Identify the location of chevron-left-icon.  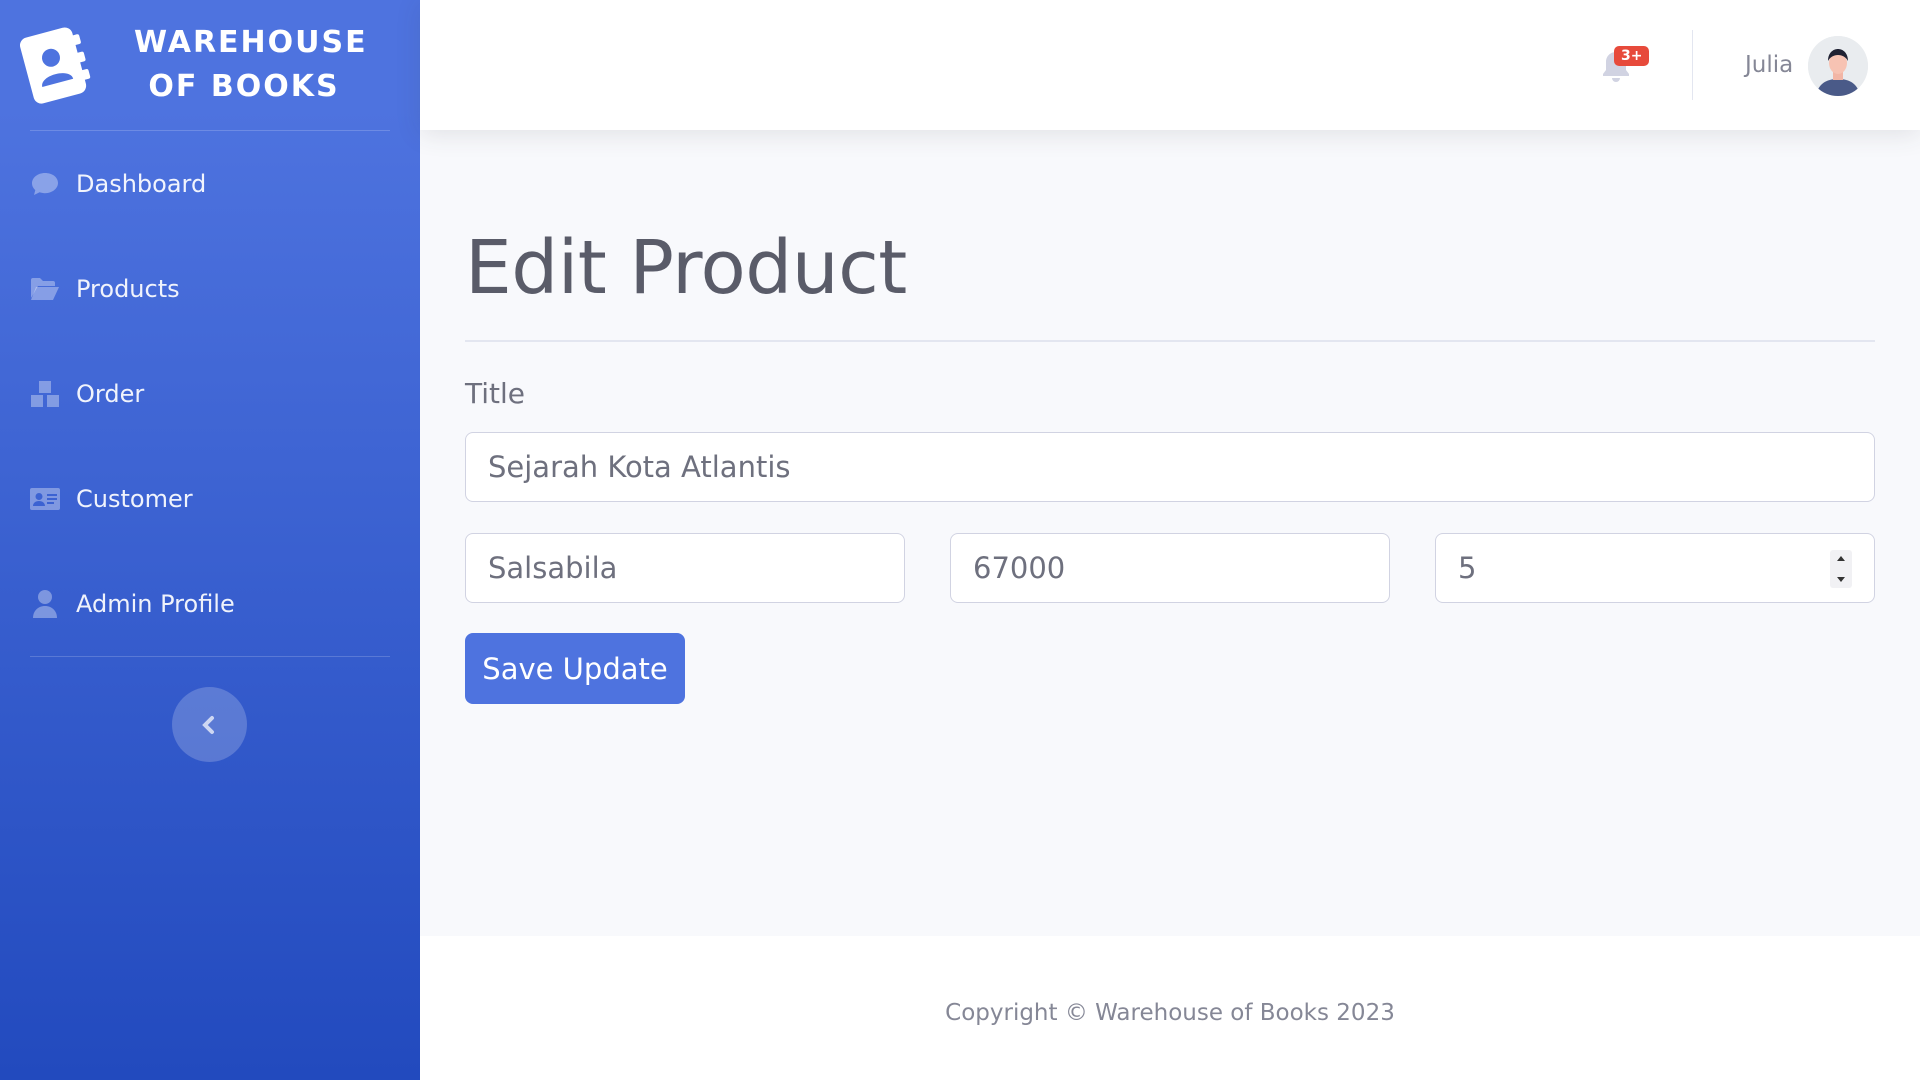
(208, 724).